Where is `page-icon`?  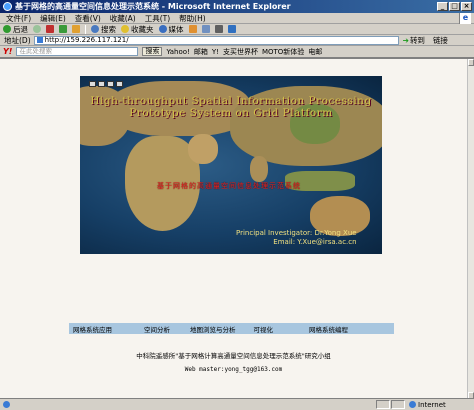
page-icon is located at coordinates (39, 40).